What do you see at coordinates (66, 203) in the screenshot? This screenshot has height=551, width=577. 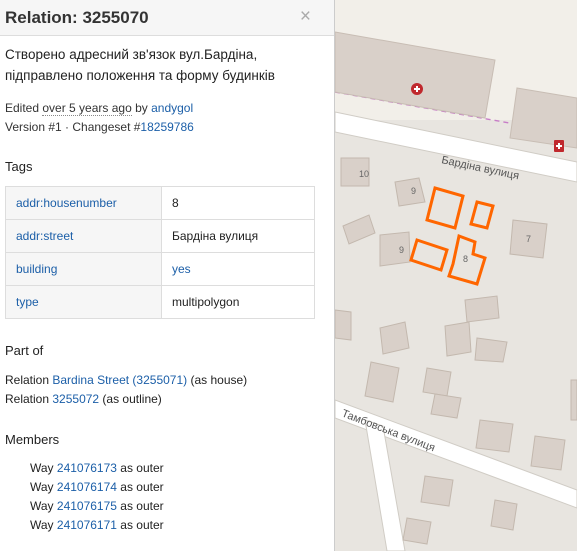 I see `tag-key-link: addr:housenumber` at bounding box center [66, 203].